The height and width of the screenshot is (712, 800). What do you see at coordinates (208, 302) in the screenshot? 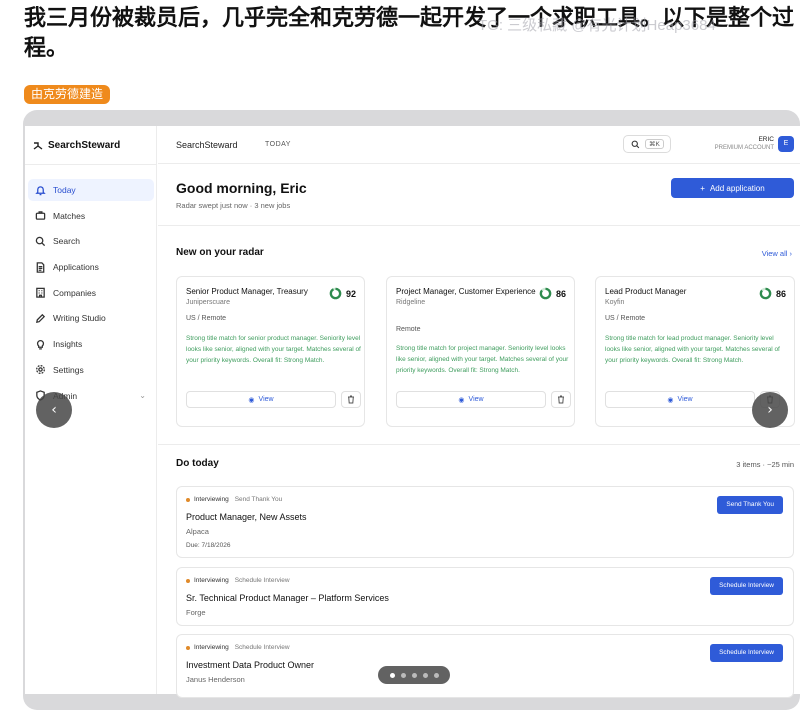
I see `job-company: Juniperscuare` at bounding box center [208, 302].